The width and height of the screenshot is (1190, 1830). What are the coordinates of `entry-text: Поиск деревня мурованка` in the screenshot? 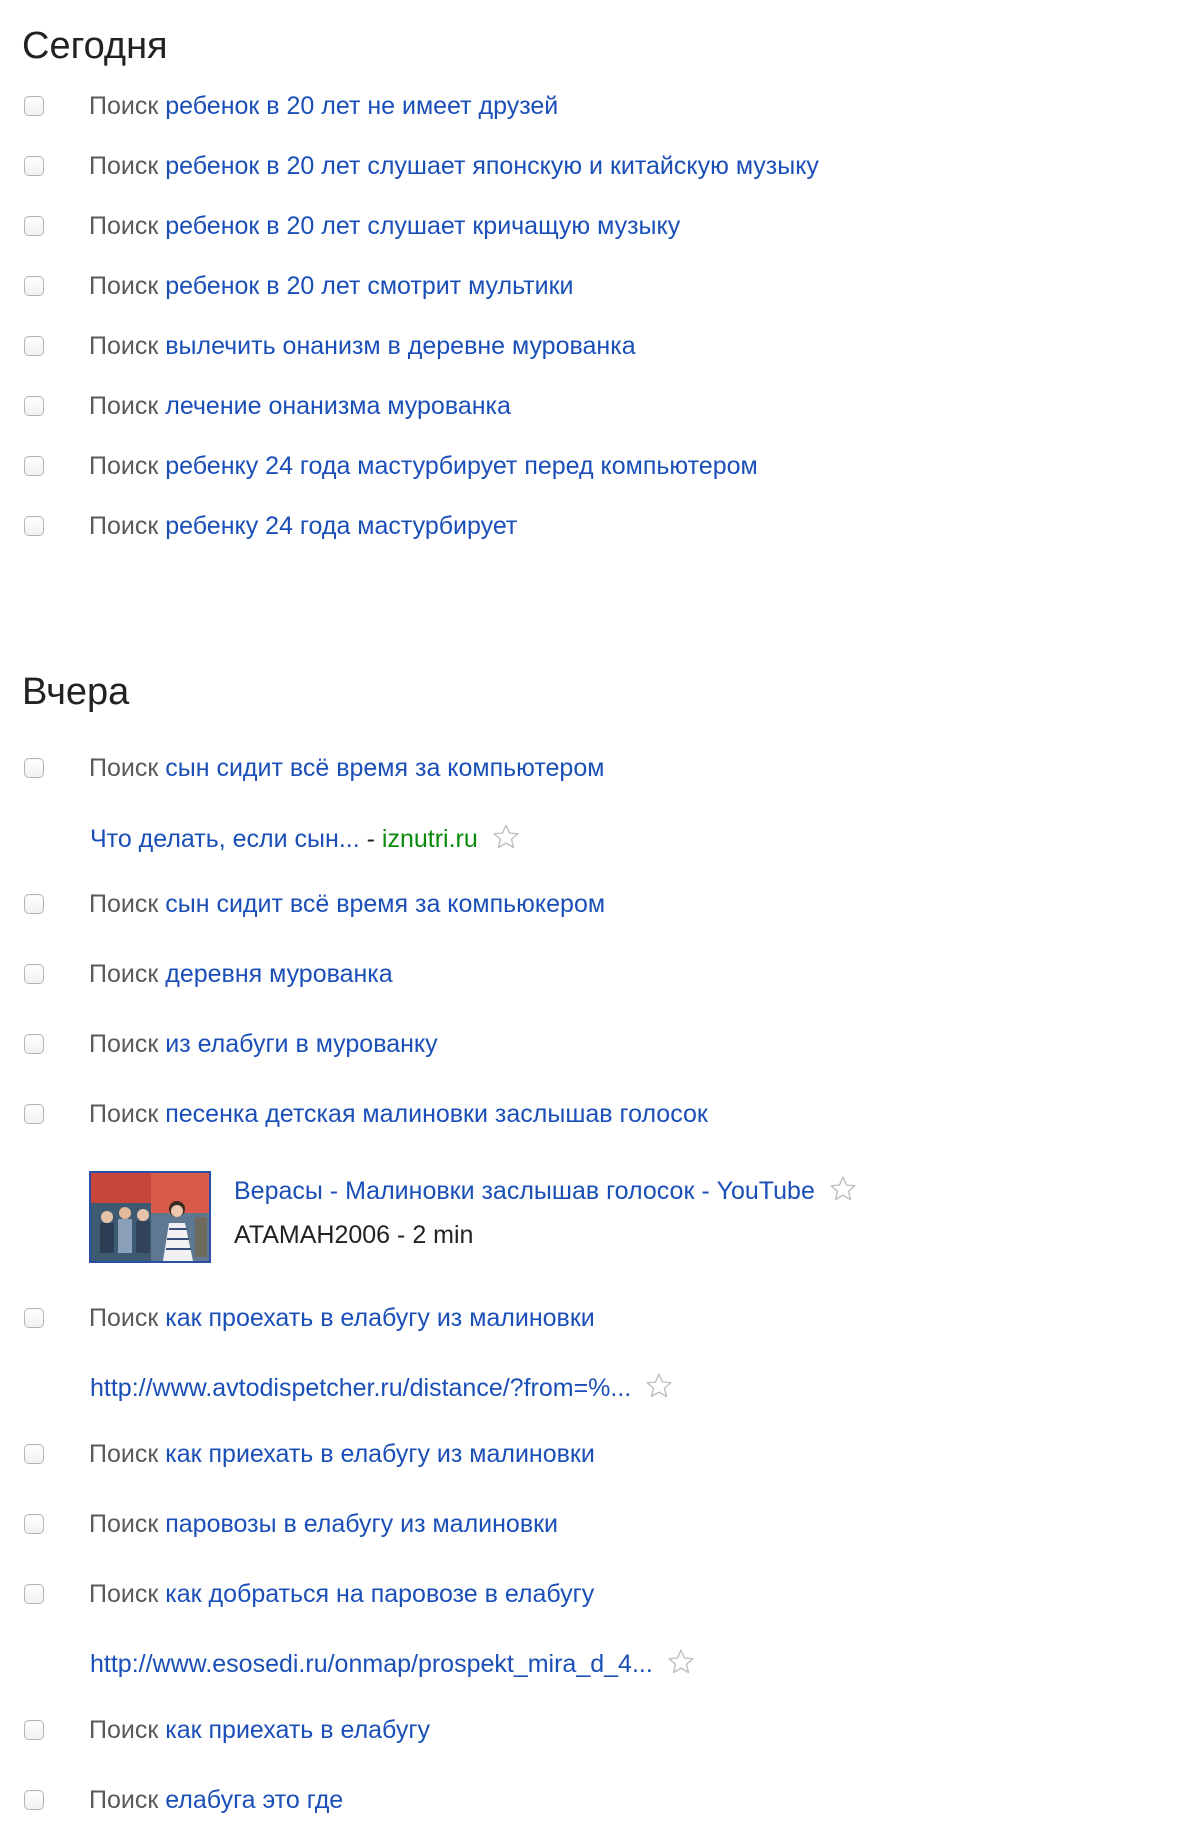 It's located at (241, 974).